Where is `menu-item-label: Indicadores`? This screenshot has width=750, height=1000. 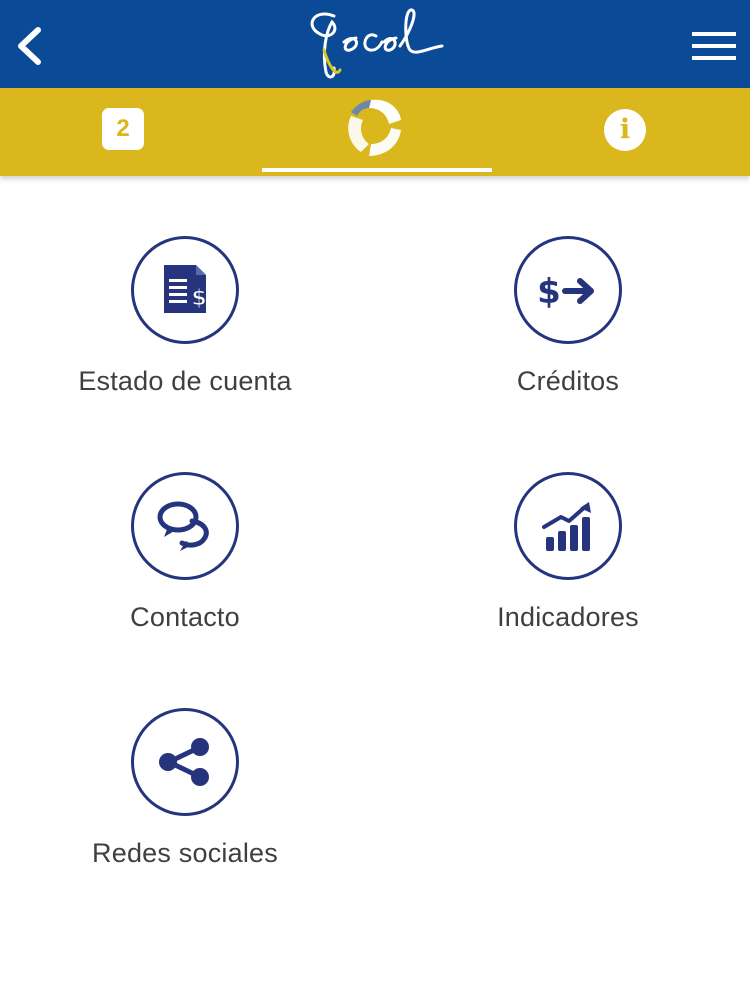 menu-item-label: Indicadores is located at coordinates (568, 617).